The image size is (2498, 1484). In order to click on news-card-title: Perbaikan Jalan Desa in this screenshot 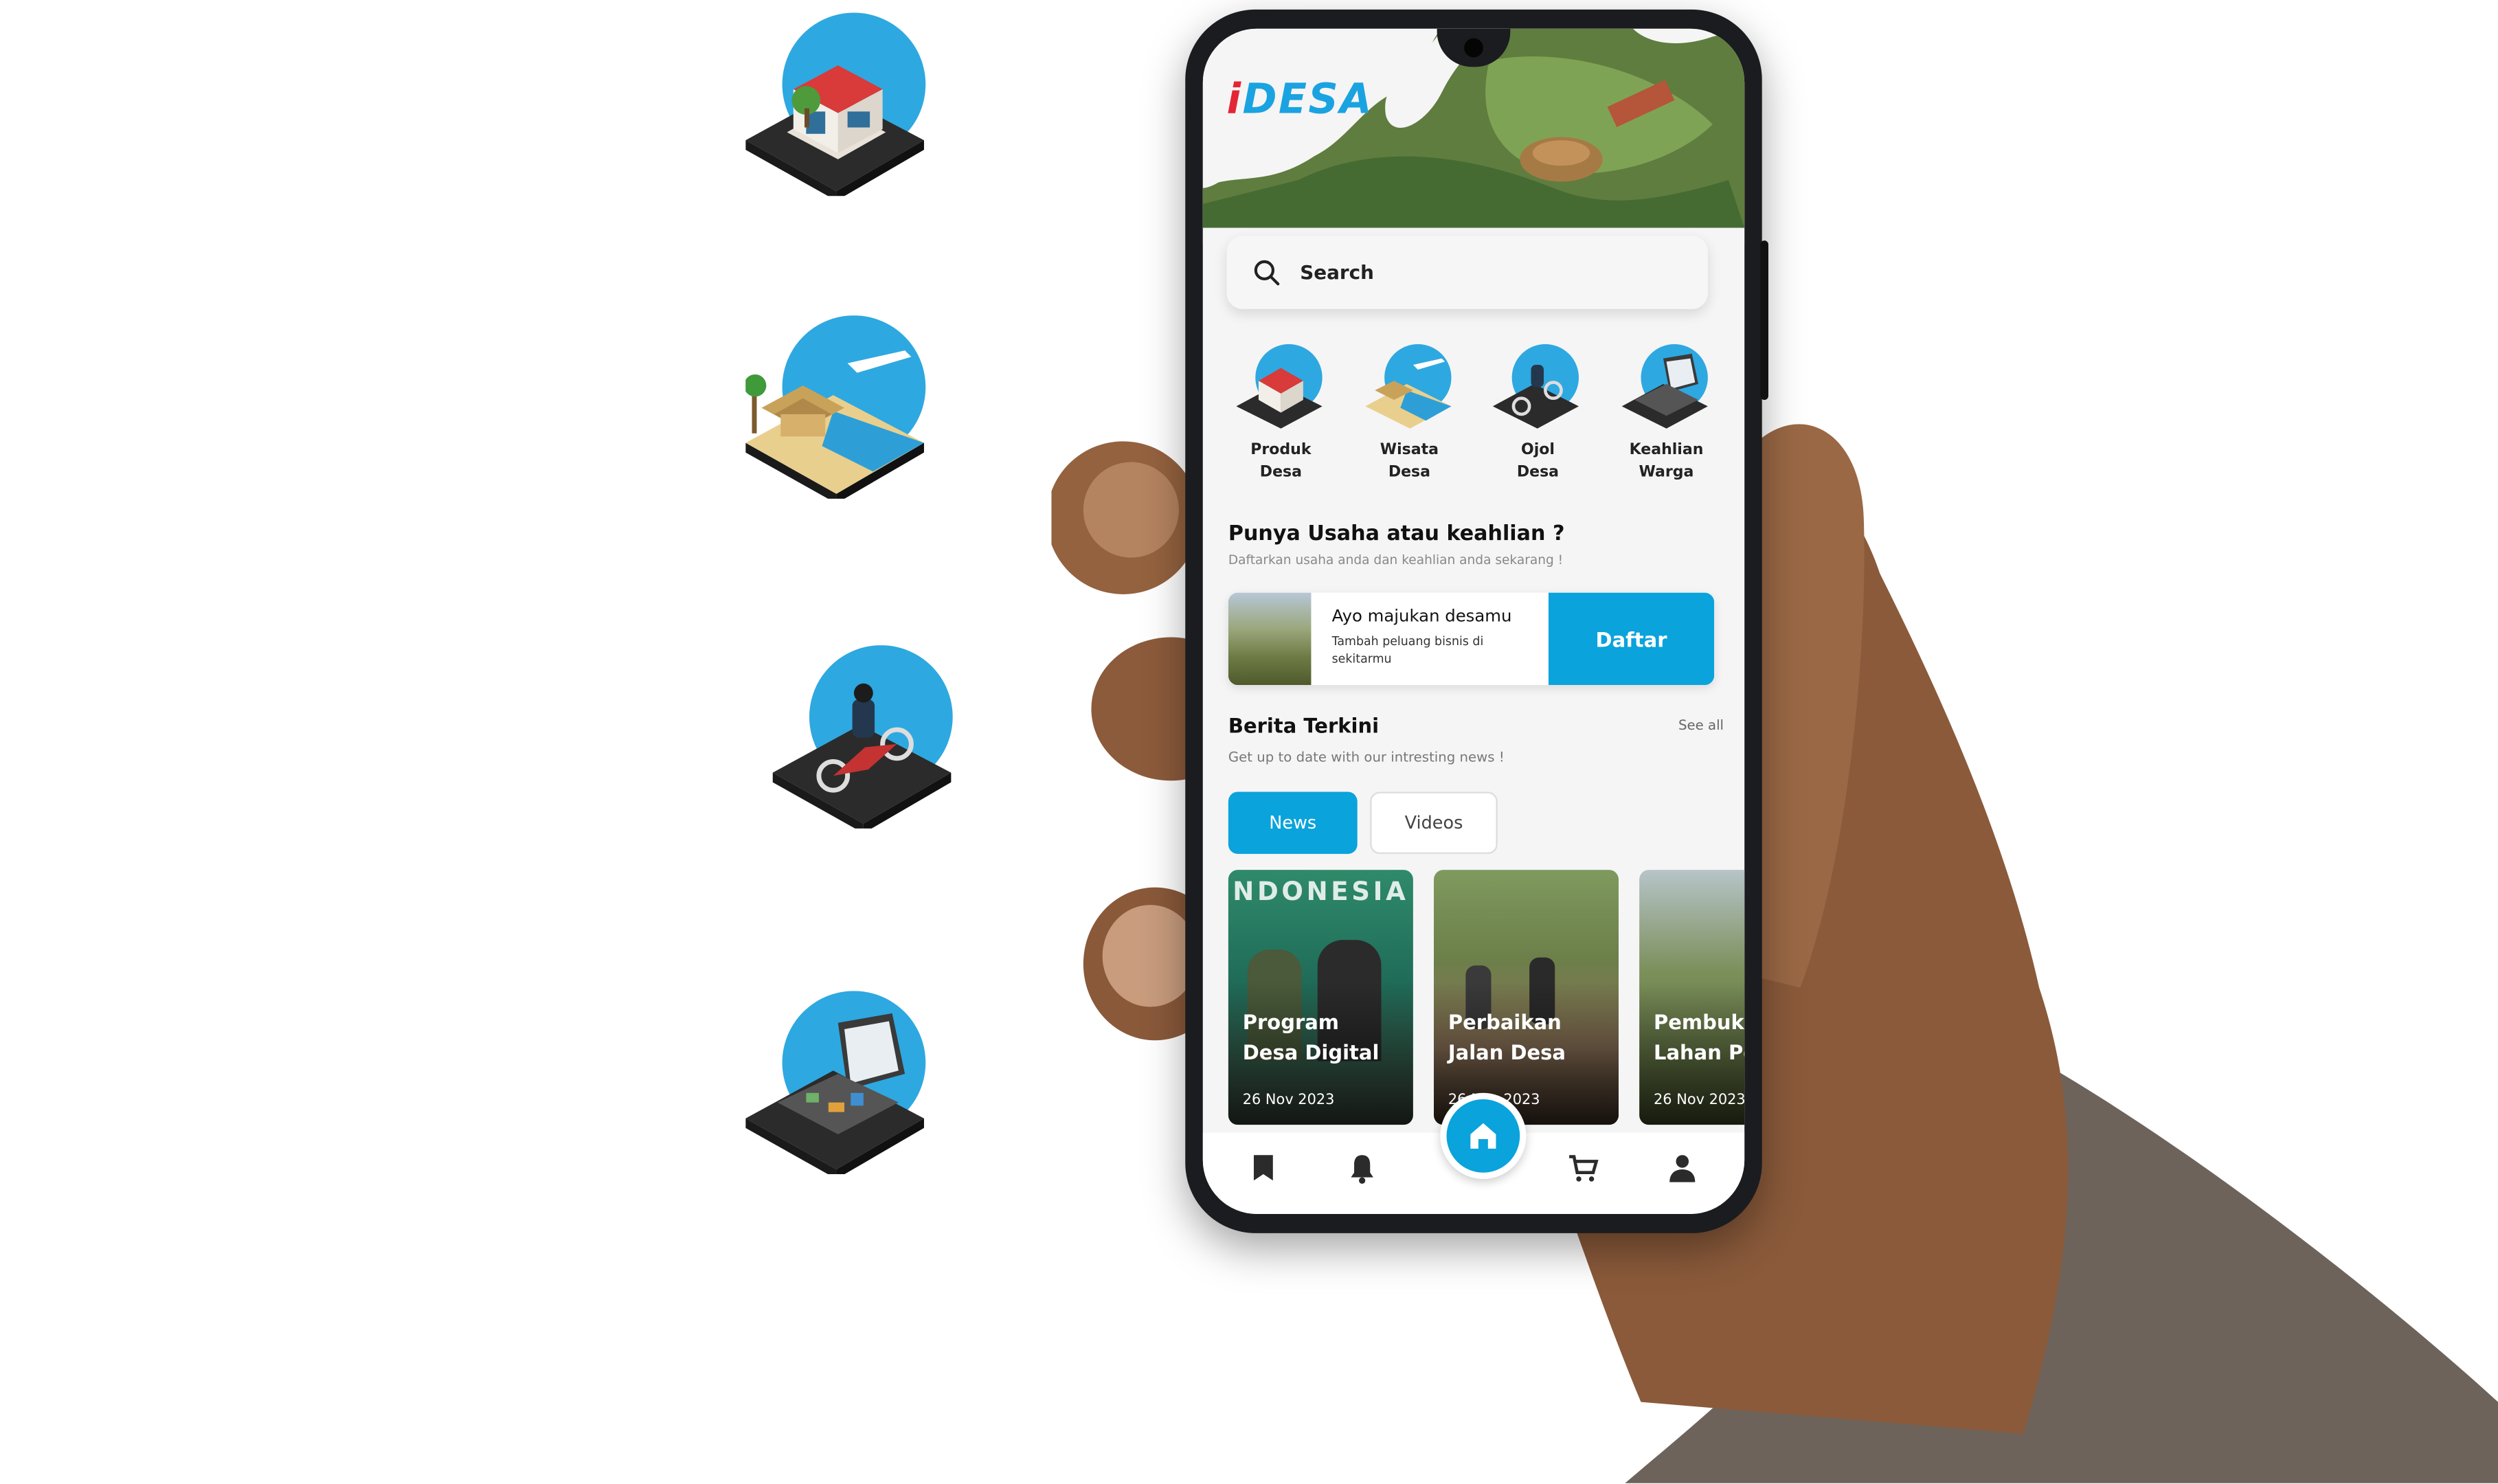, I will do `click(1507, 1037)`.